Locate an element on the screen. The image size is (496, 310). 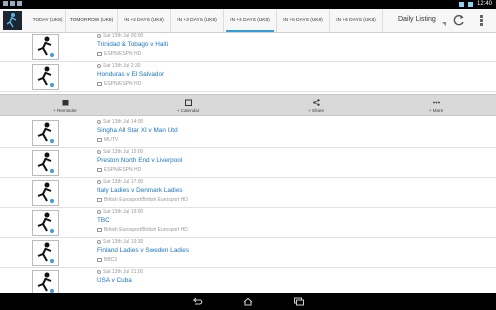
dropdown-caret-icon is located at coordinates (444, 24).